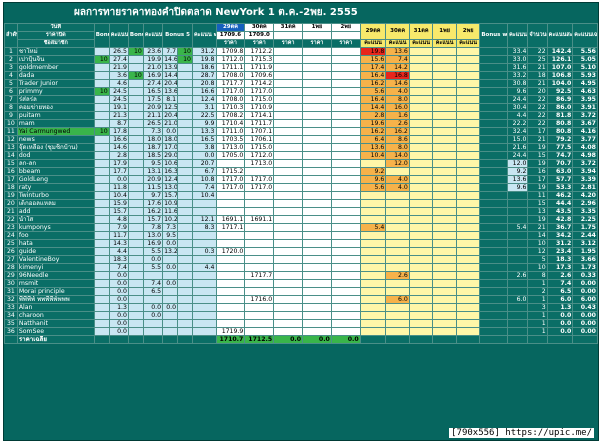 Image resolution: width=600 pixels, height=441 pixels. Describe the element at coordinates (397, 107) in the screenshot. I see `score-30-cell: 16.0` at that location.